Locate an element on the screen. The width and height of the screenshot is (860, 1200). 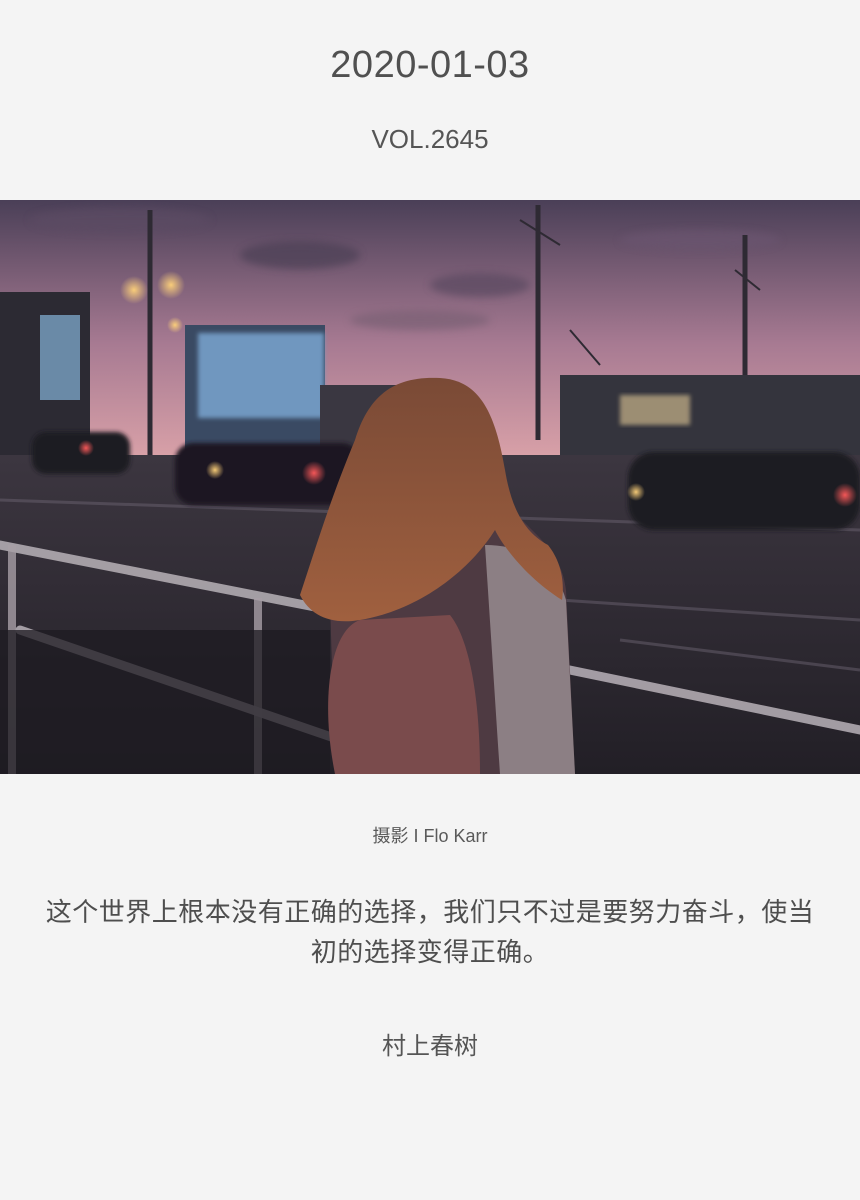
issue-volume: VOL.2645 is located at coordinates (430, 139).